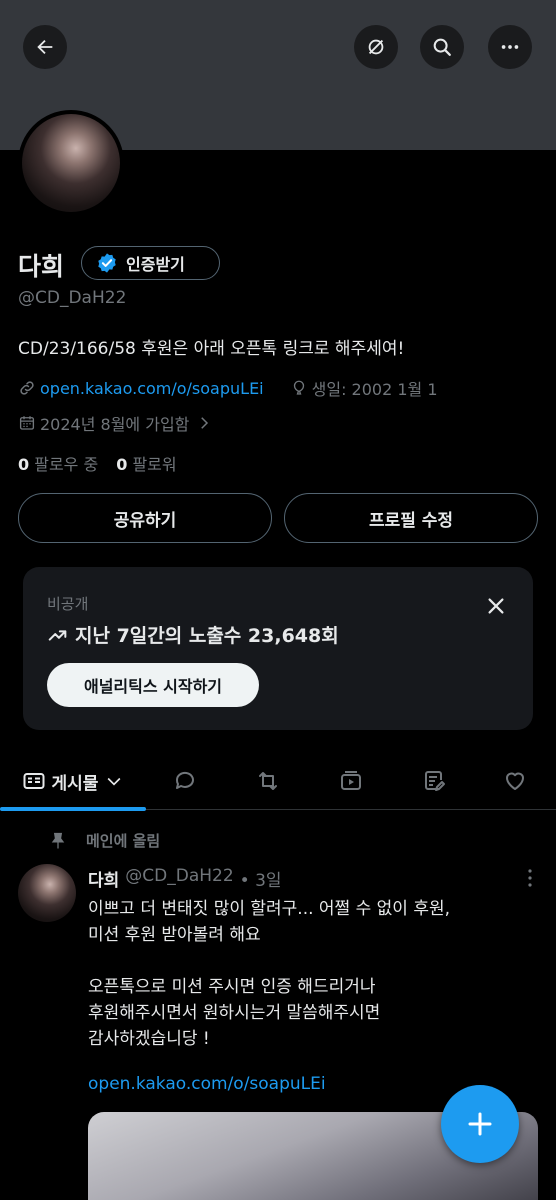 Image resolution: width=556 pixels, height=1200 pixels. Describe the element at coordinates (114, 781) in the screenshot. I see `chevron-down-icon` at that location.